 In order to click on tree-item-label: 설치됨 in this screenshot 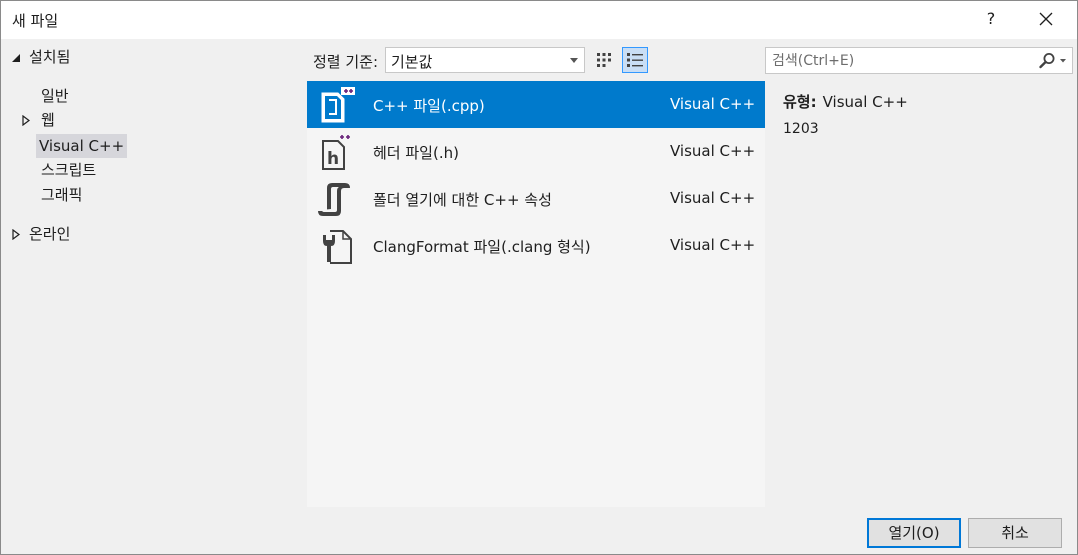, I will do `click(50, 57)`.